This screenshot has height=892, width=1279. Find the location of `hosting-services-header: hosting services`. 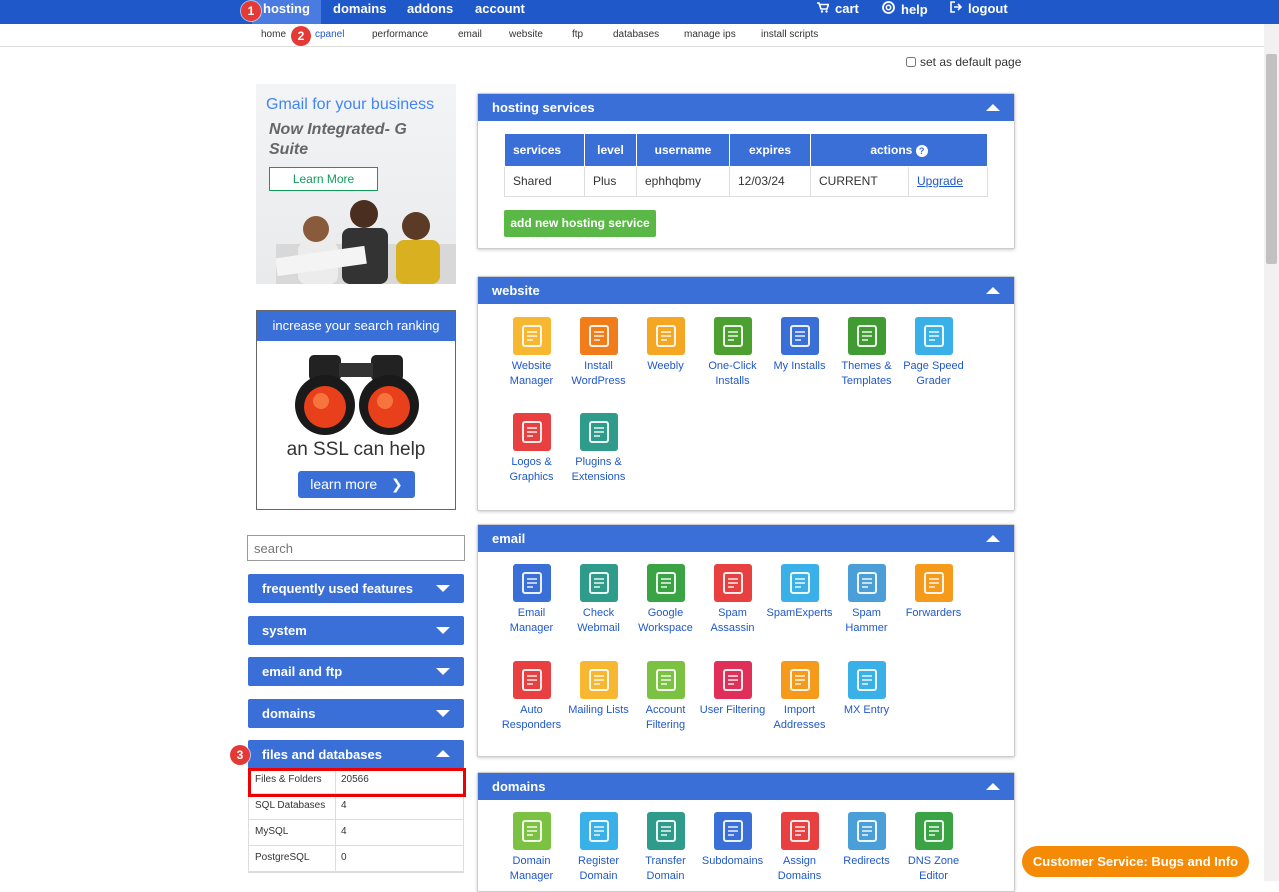

hosting-services-header: hosting services is located at coordinates (746, 107).